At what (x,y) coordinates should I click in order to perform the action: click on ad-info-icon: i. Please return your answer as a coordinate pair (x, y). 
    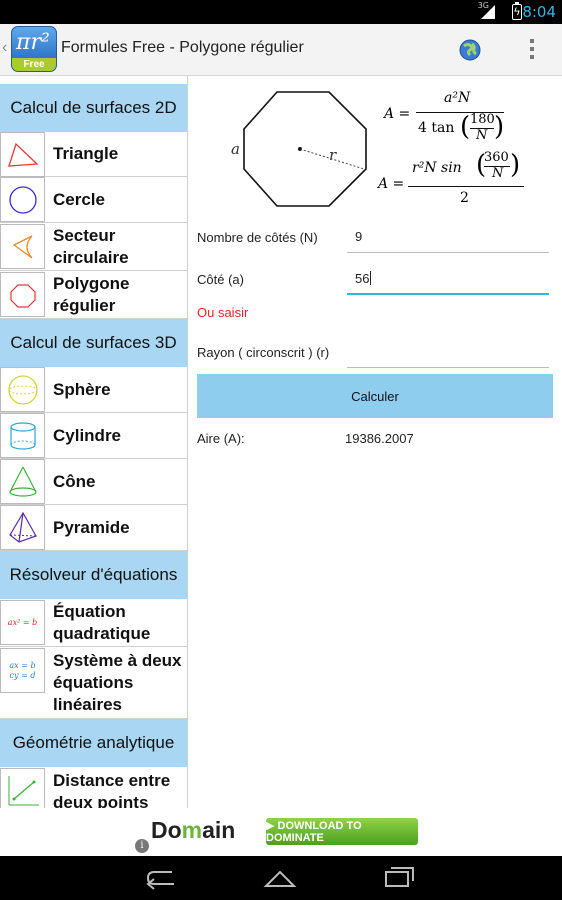
    Looking at the image, I should click on (142, 846).